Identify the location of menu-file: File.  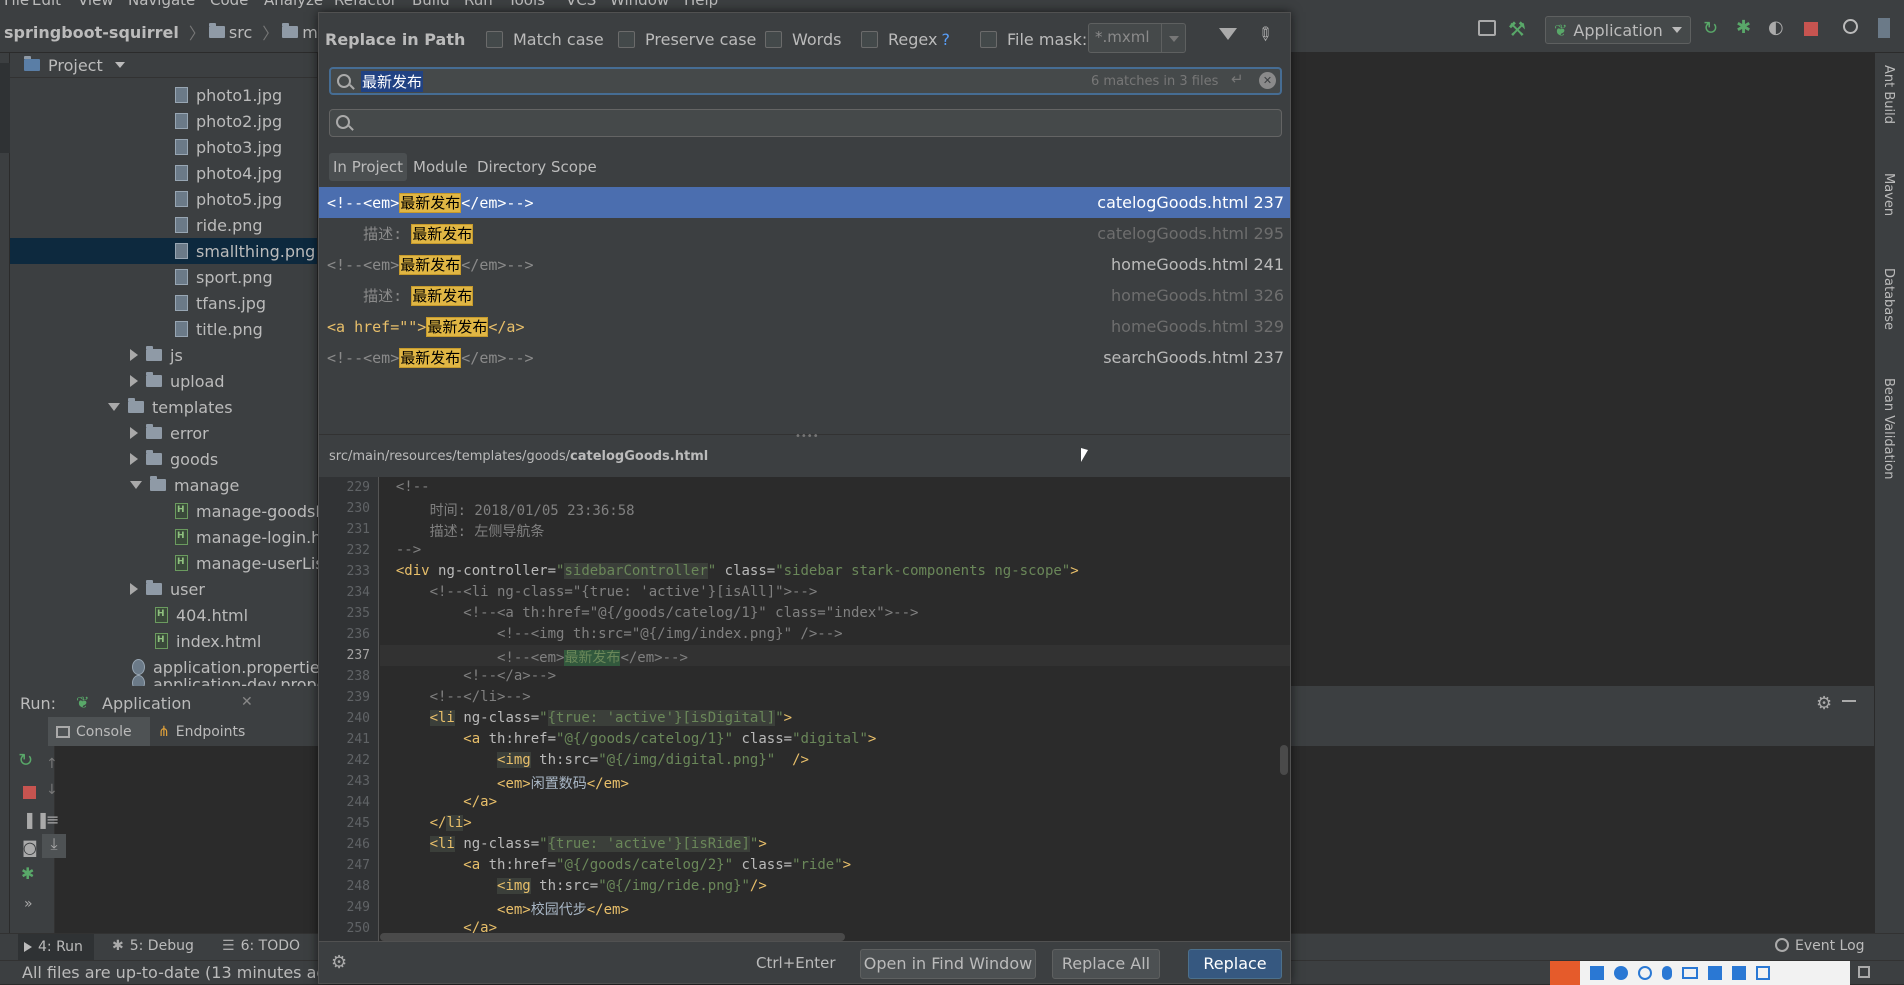
(16, 4).